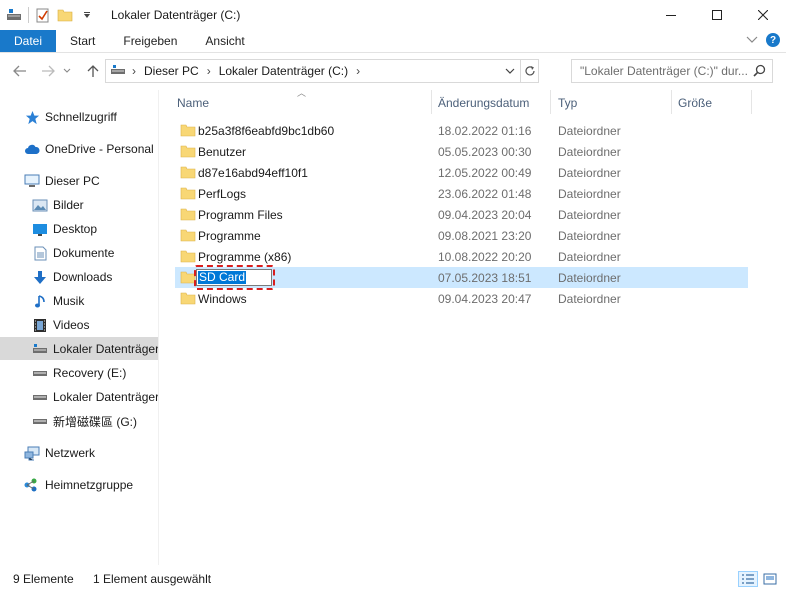 Image resolution: width=786 pixels, height=592 pixels. Describe the element at coordinates (393, 579) in the screenshot. I see `status-bar: 9 Elemente 1 Element ausgewählt` at that location.